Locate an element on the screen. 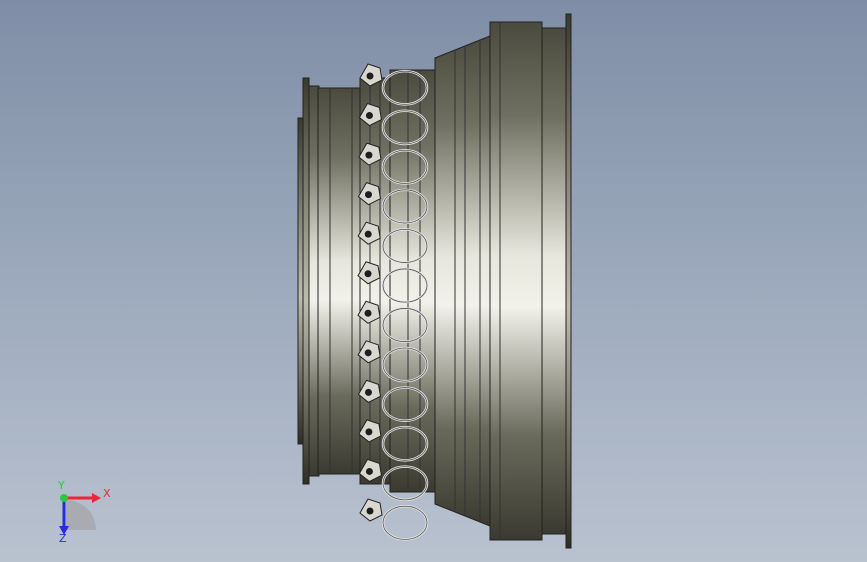  y-axis-label: Y is located at coordinates (61, 485).